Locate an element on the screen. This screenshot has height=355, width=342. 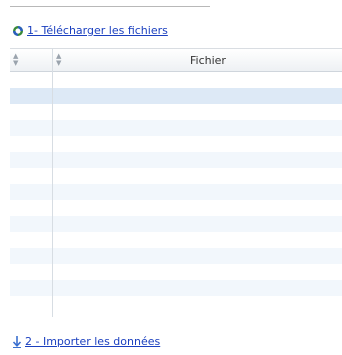
column-separator is located at coordinates (52, 182).